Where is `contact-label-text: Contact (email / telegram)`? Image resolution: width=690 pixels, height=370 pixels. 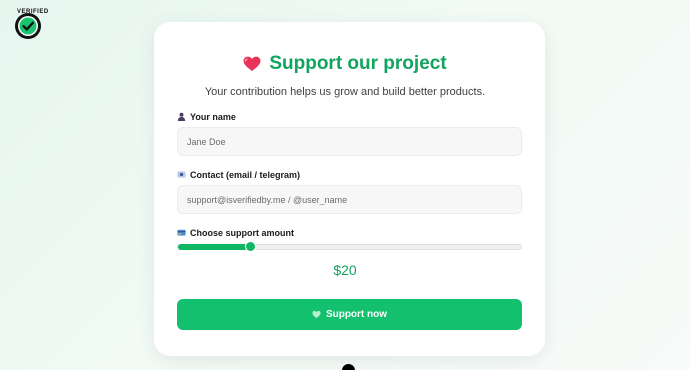
contact-label-text: Contact (email / telegram) is located at coordinates (245, 175).